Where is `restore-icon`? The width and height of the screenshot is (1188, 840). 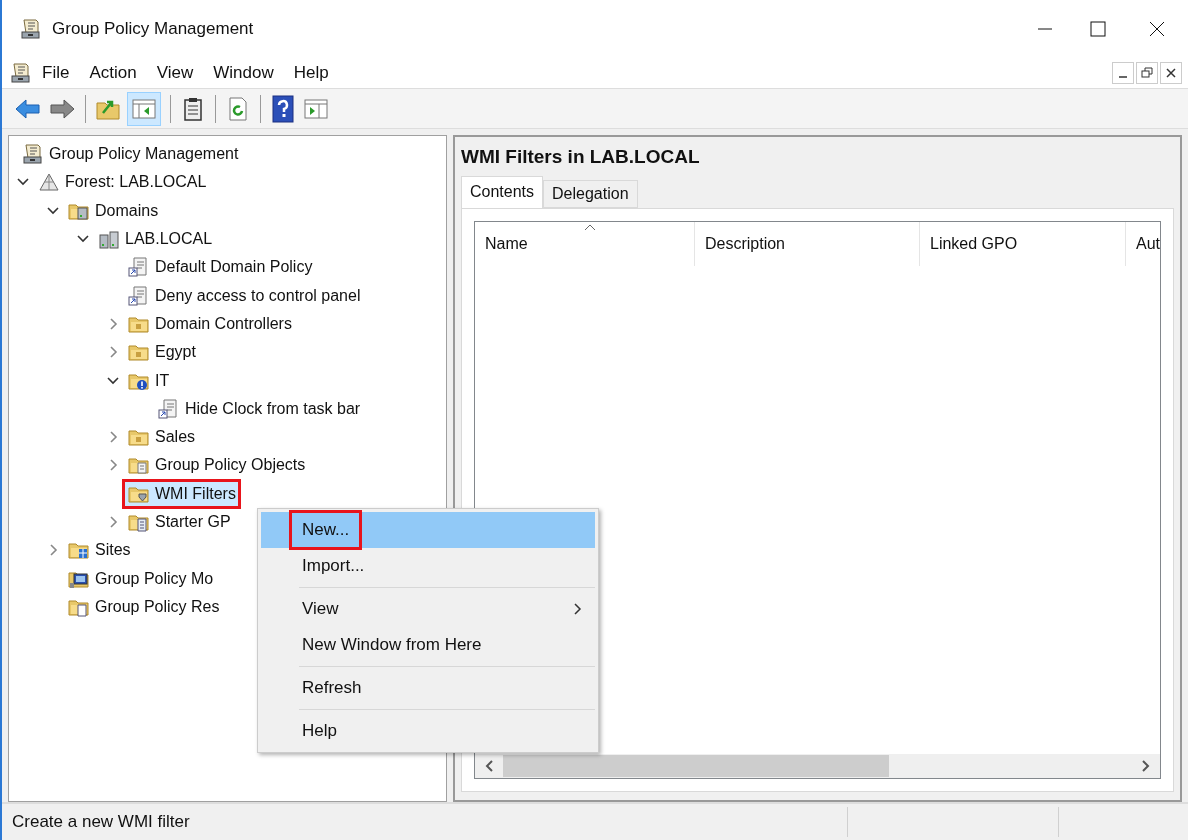
restore-icon is located at coordinates (1147, 72).